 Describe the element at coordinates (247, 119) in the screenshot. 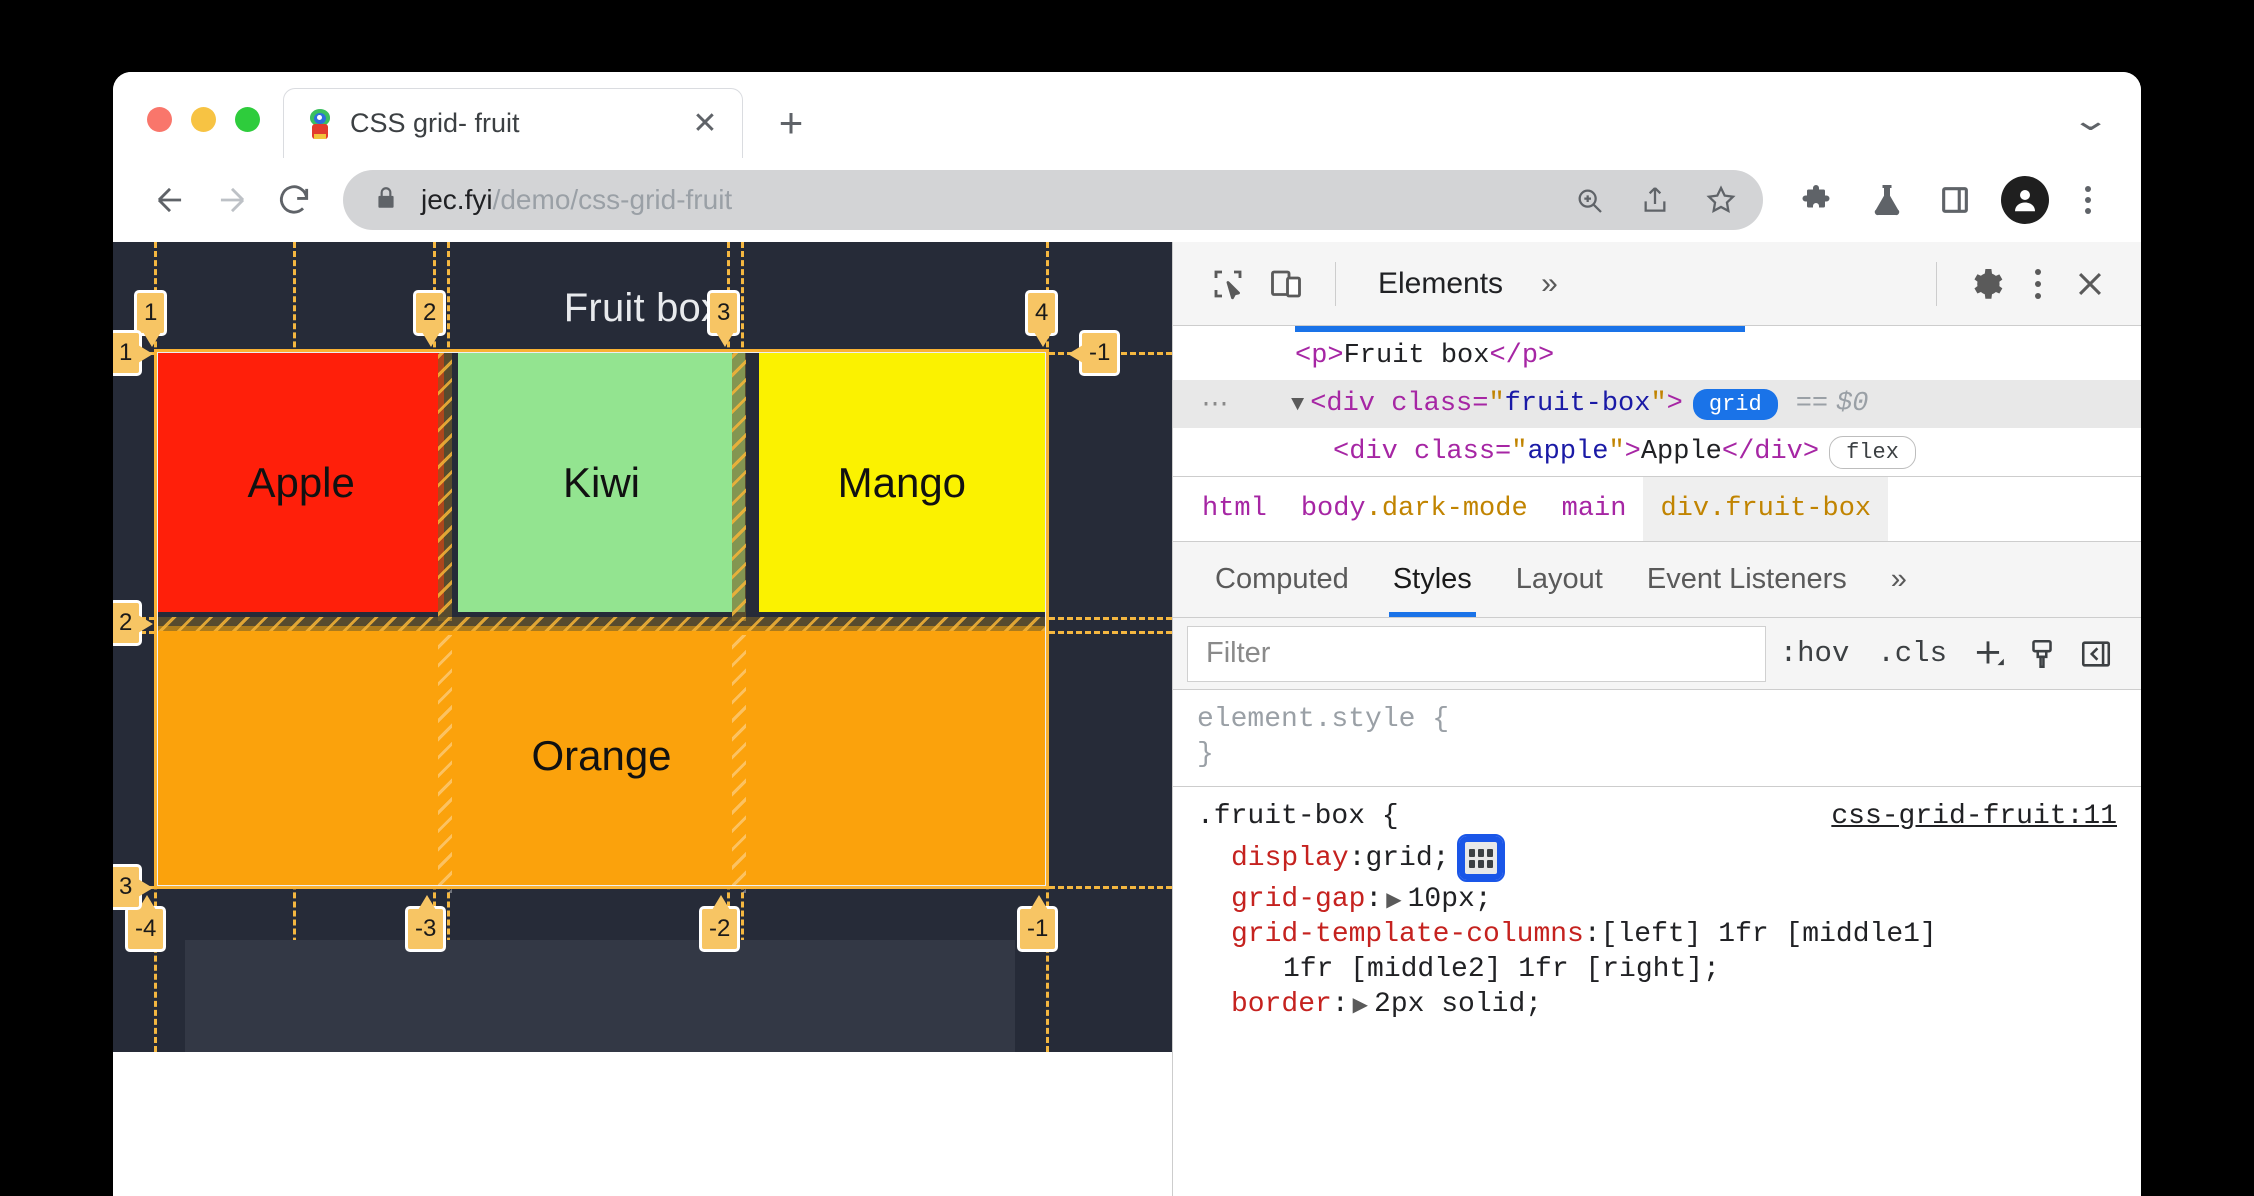

I see `maximize-window-button` at that location.